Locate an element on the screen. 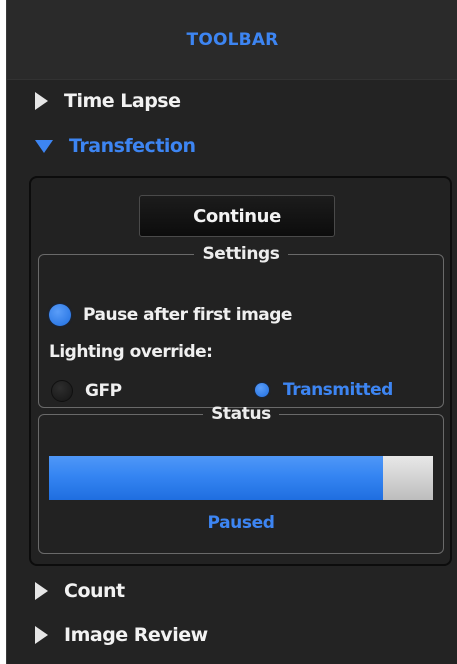  settings-legend: Settings is located at coordinates (241, 254).